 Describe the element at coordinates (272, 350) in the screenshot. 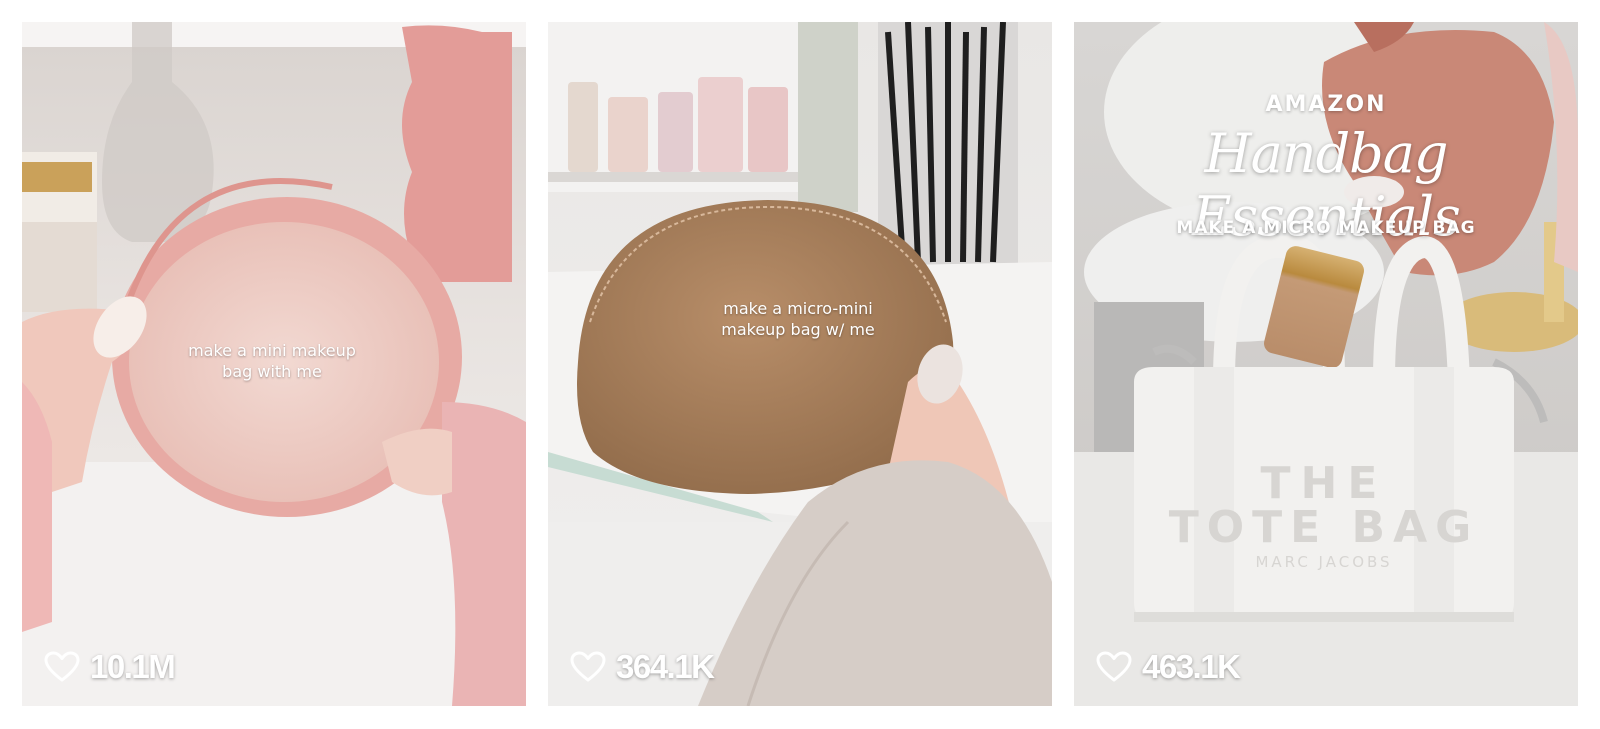

I see `caption-line: make a mini makeup` at that location.